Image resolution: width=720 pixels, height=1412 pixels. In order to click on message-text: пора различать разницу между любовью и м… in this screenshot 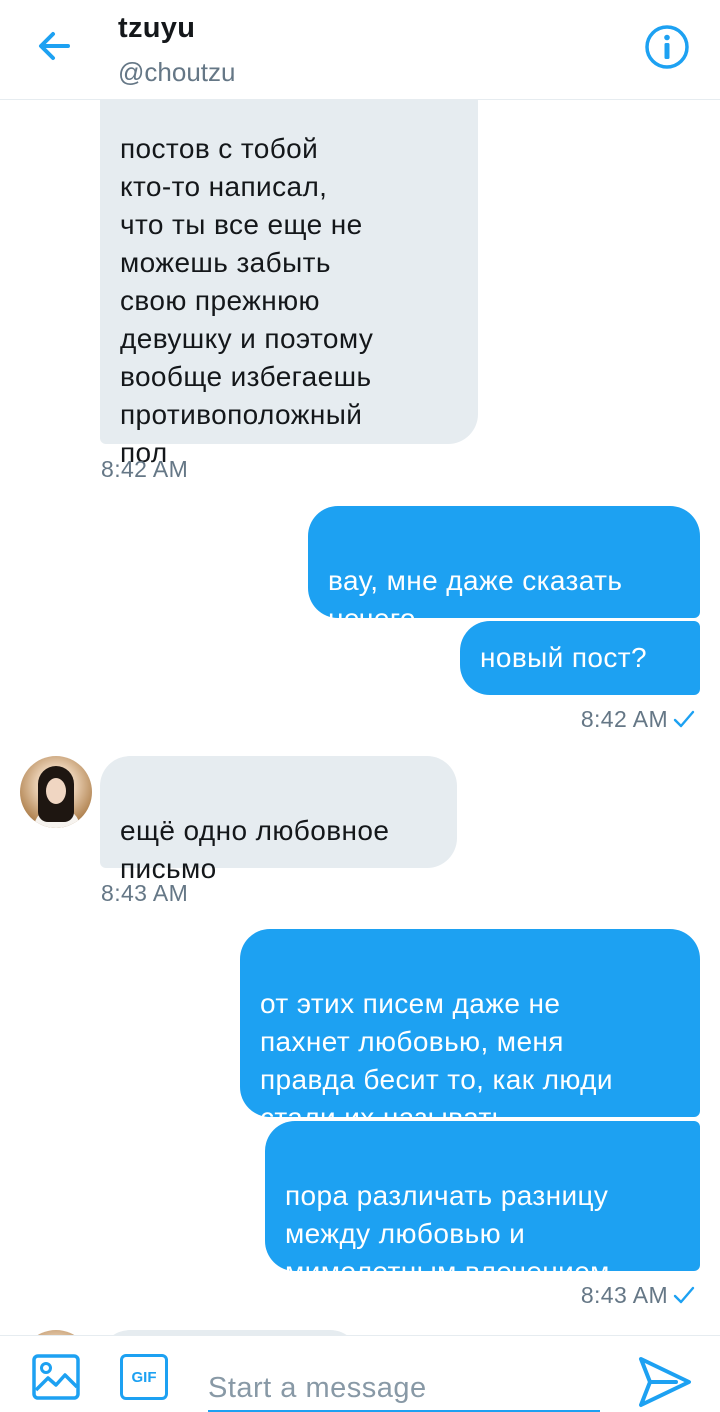, I will do `click(447, 1233)`.